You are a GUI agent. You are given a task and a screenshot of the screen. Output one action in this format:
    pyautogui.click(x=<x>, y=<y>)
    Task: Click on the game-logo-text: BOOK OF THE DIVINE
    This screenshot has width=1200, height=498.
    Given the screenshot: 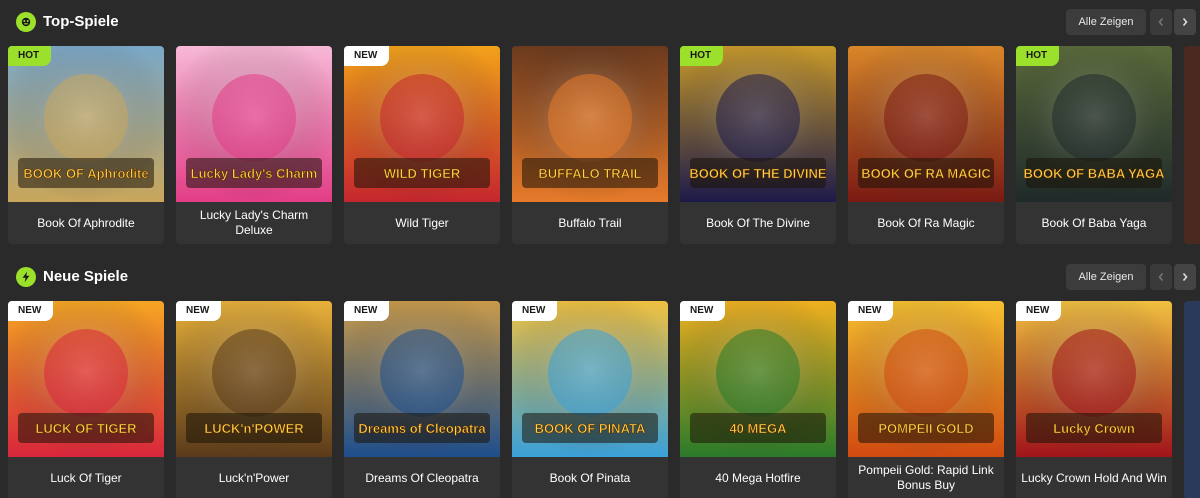 What is the action you would take?
    pyautogui.click(x=758, y=173)
    